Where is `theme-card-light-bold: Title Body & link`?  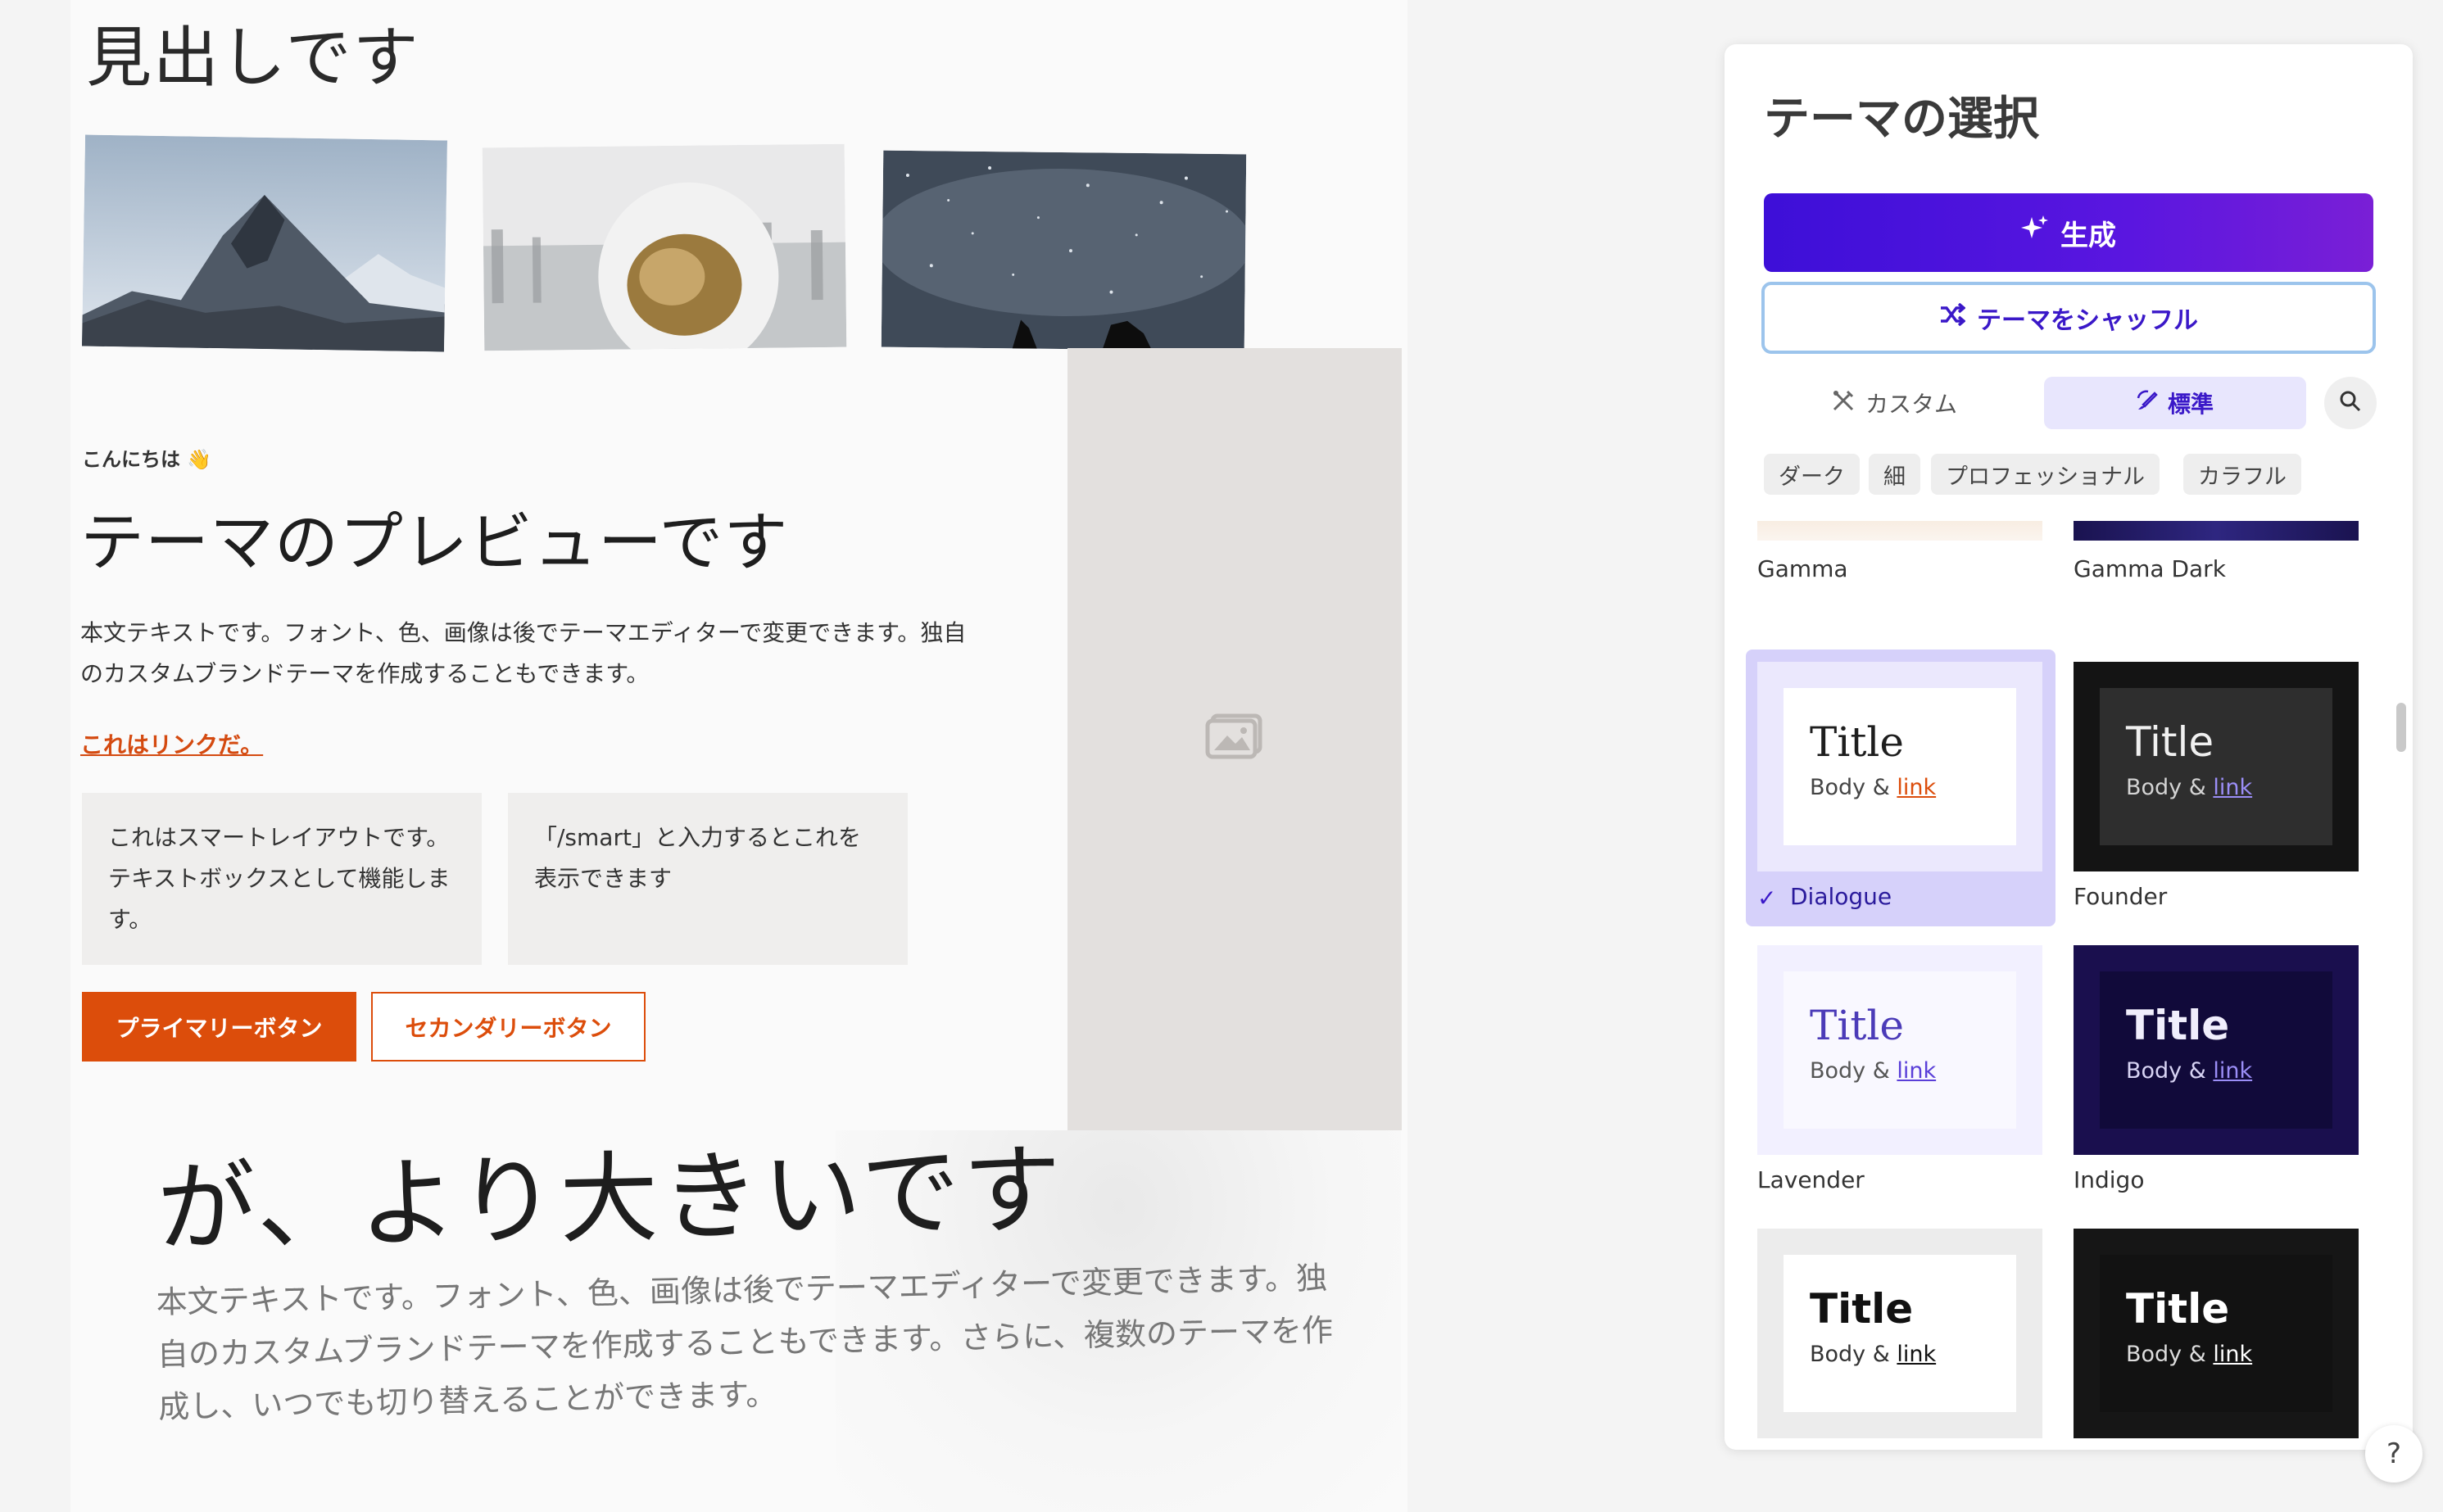 theme-card-light-bold: Title Body & link is located at coordinates (1899, 1334).